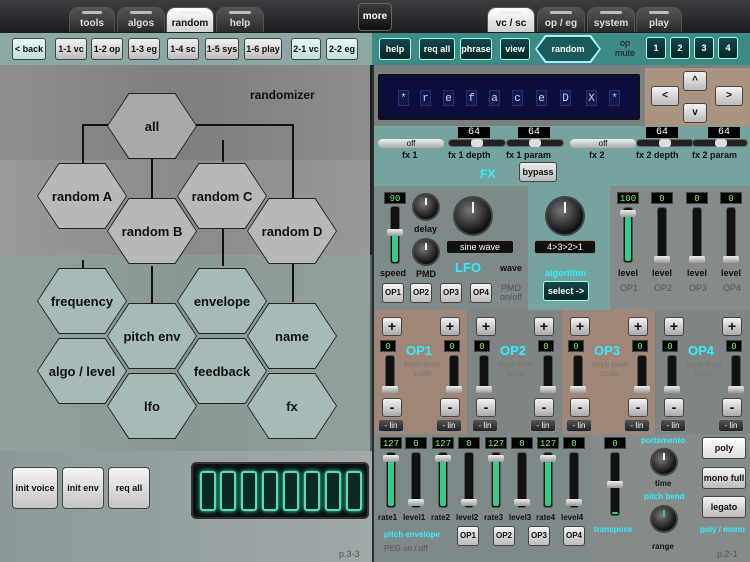 This screenshot has height=562, width=750. Describe the element at coordinates (240, 19) in the screenshot. I see `tab-help: help` at that location.